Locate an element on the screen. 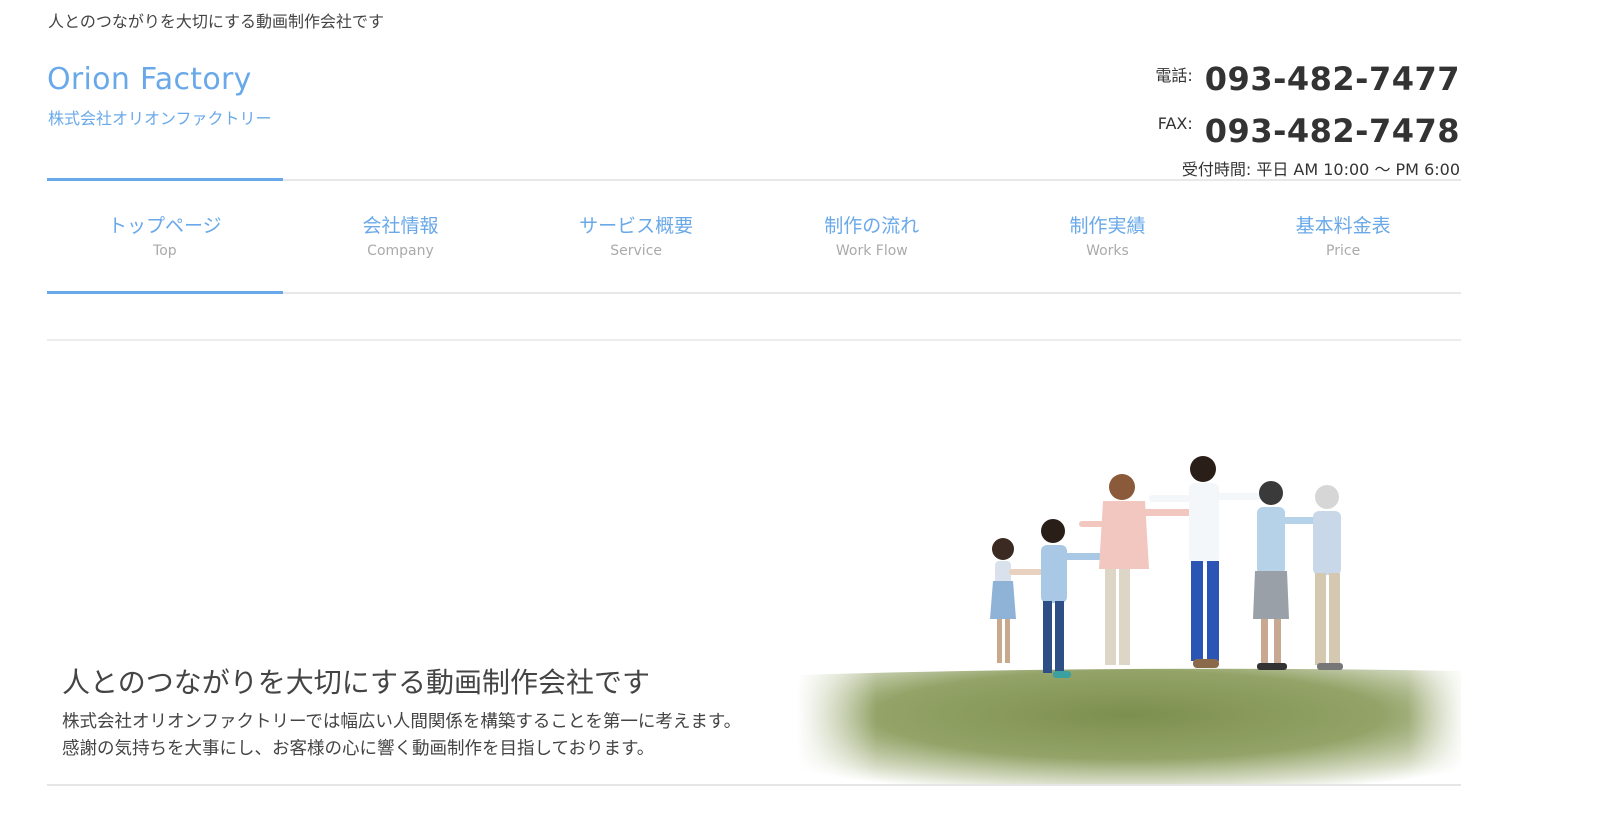 The image size is (1597, 832). nav-item-label: 制作の流れ is located at coordinates (872, 226).